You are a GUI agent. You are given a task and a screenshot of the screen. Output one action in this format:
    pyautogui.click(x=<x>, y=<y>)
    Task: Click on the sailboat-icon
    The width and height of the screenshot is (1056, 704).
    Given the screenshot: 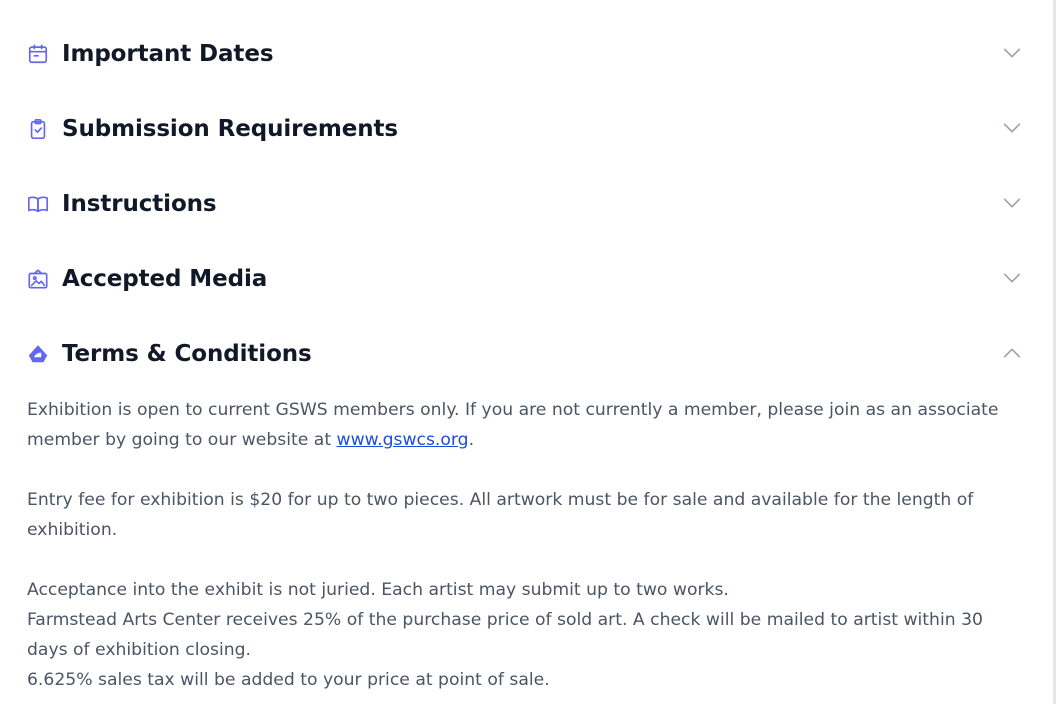 What is the action you would take?
    pyautogui.click(x=39, y=354)
    